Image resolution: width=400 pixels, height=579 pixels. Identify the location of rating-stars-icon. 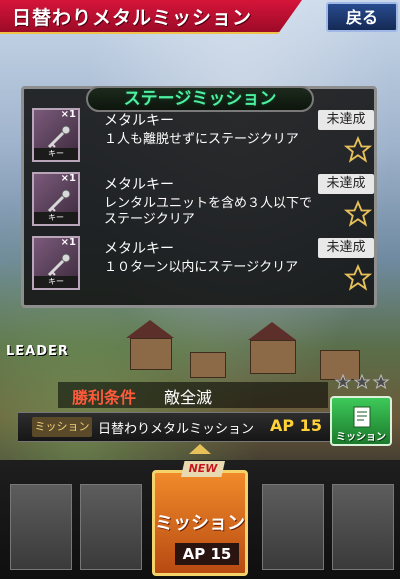
(362, 382).